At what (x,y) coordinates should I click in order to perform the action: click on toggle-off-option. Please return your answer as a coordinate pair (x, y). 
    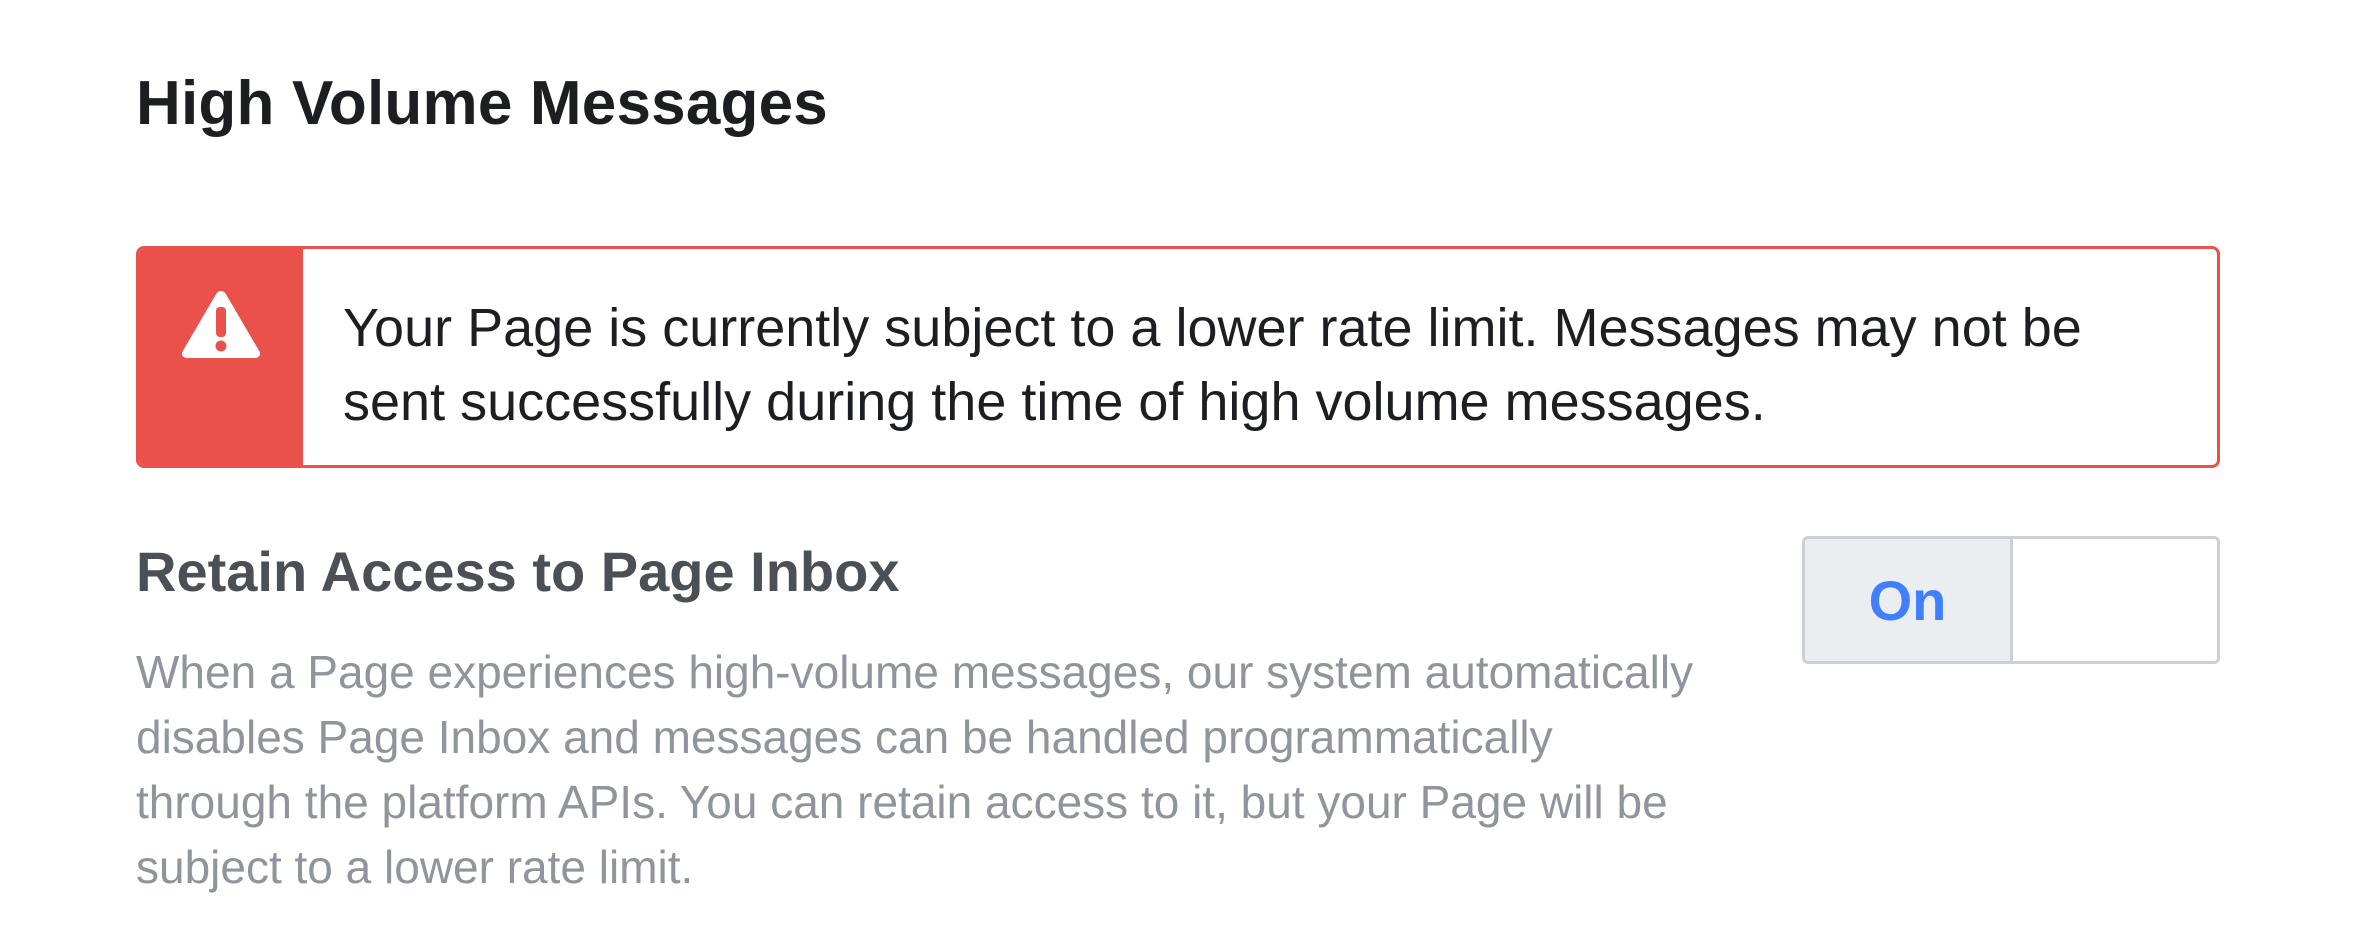
    Looking at the image, I should click on (2115, 600).